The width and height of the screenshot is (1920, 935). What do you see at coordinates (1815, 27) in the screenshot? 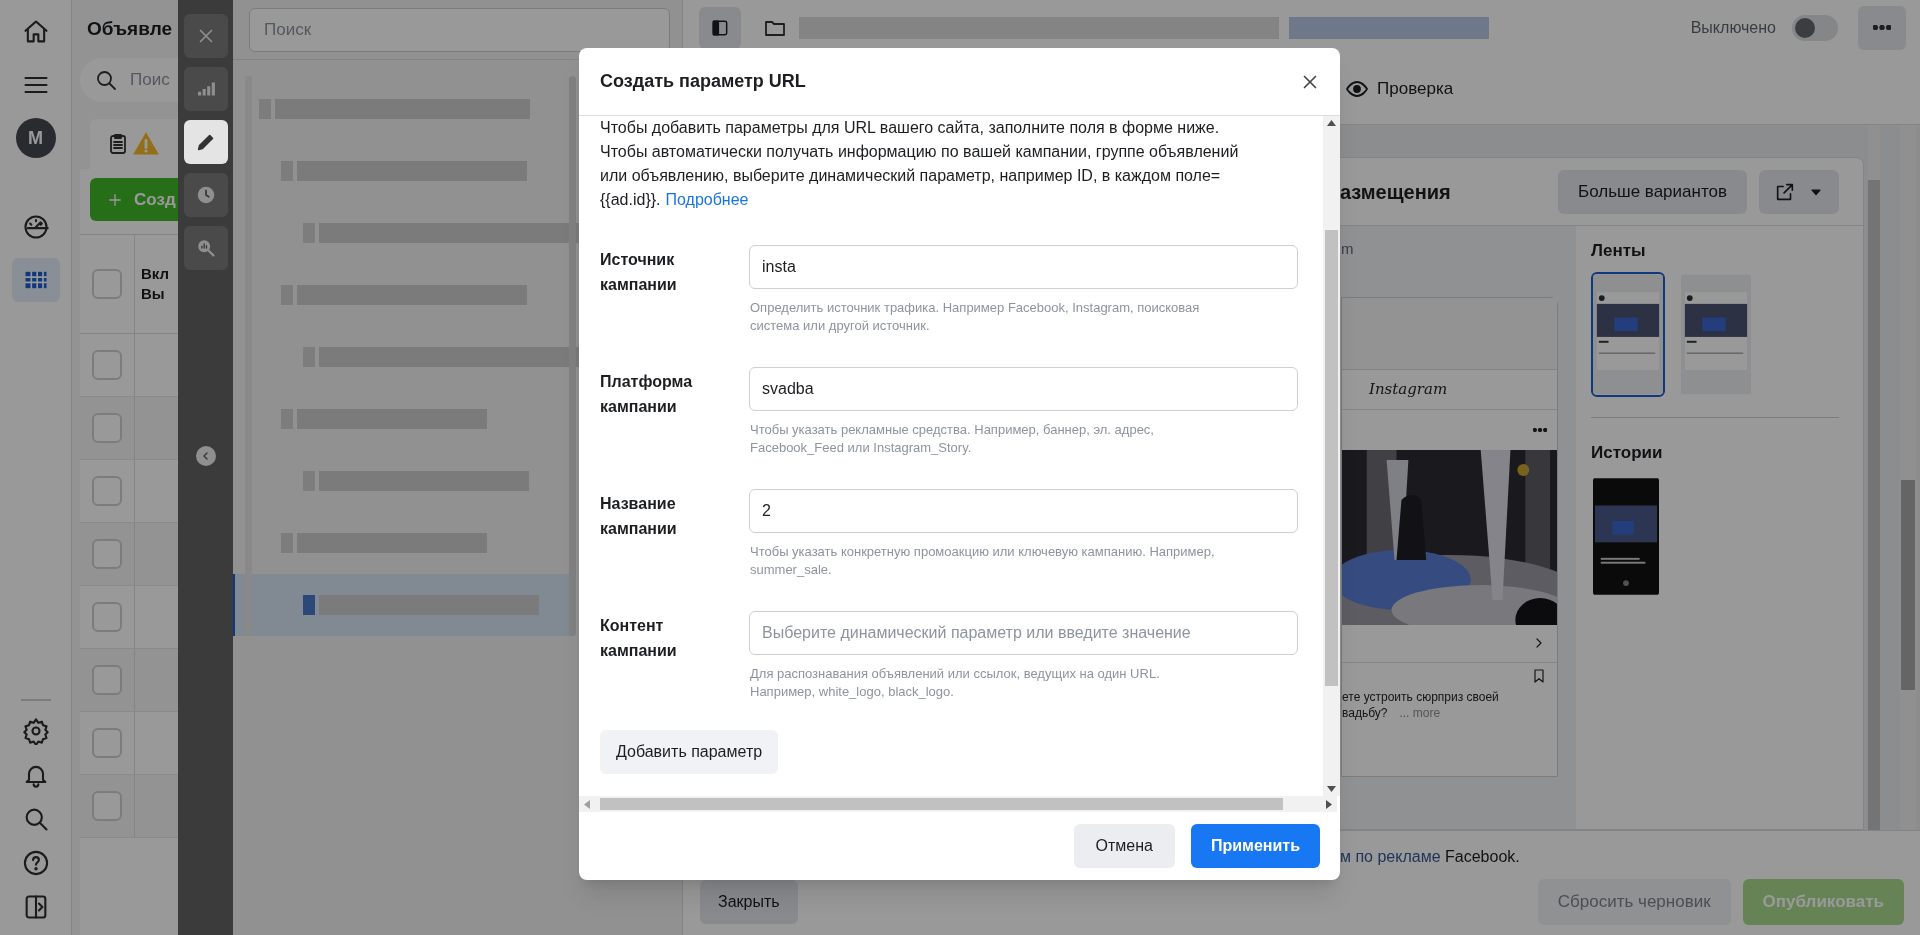
I see `toggle-switch` at bounding box center [1815, 27].